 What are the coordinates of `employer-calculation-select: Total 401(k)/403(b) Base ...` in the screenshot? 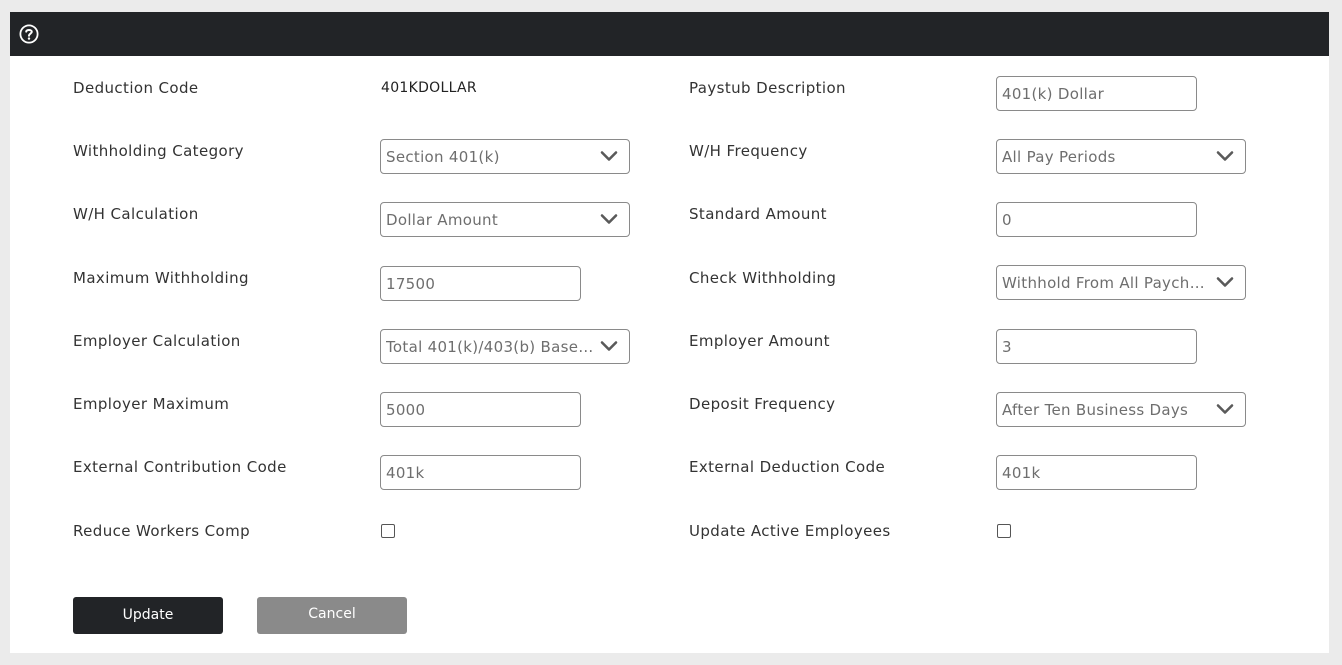 It's located at (505, 346).